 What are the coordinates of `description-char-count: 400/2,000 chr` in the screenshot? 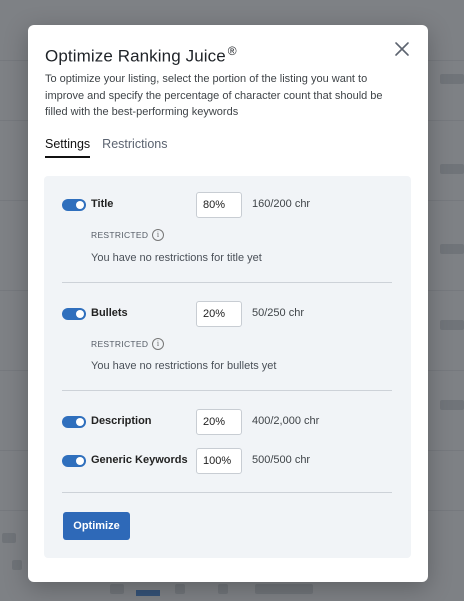 It's located at (286, 421).